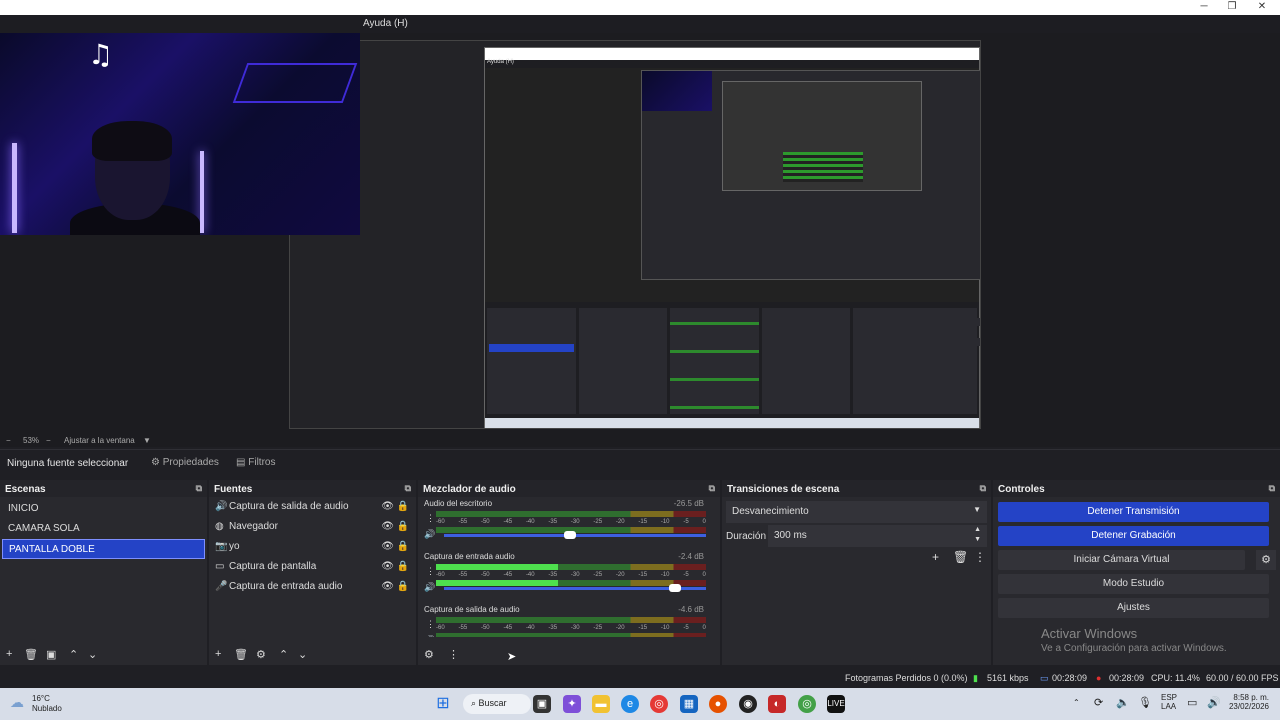 Image resolution: width=1280 pixels, height=720 pixels. What do you see at coordinates (429, 654) in the screenshot?
I see `advanced-audio-icon: ⚙` at bounding box center [429, 654].